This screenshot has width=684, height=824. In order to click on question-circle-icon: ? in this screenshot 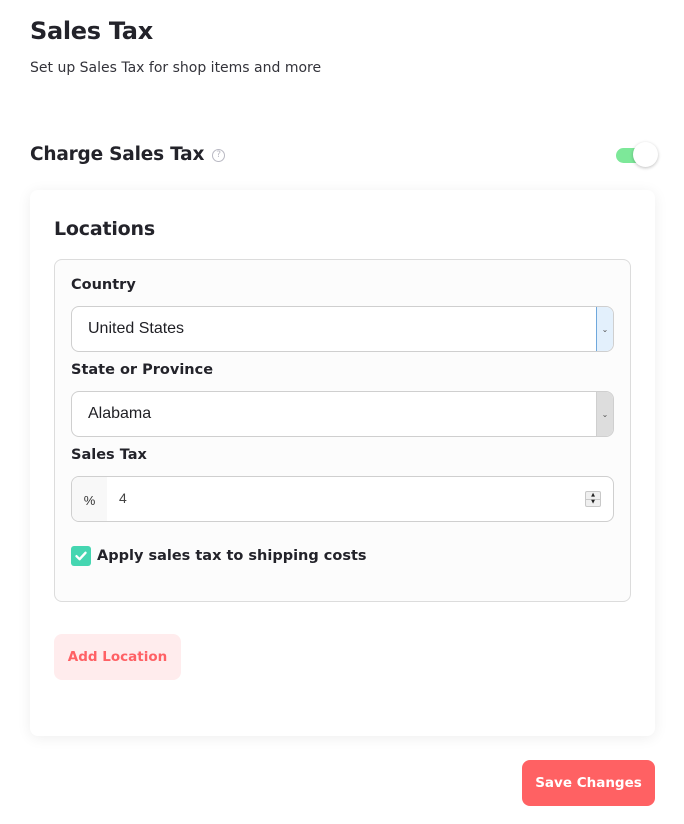, I will do `click(219, 155)`.